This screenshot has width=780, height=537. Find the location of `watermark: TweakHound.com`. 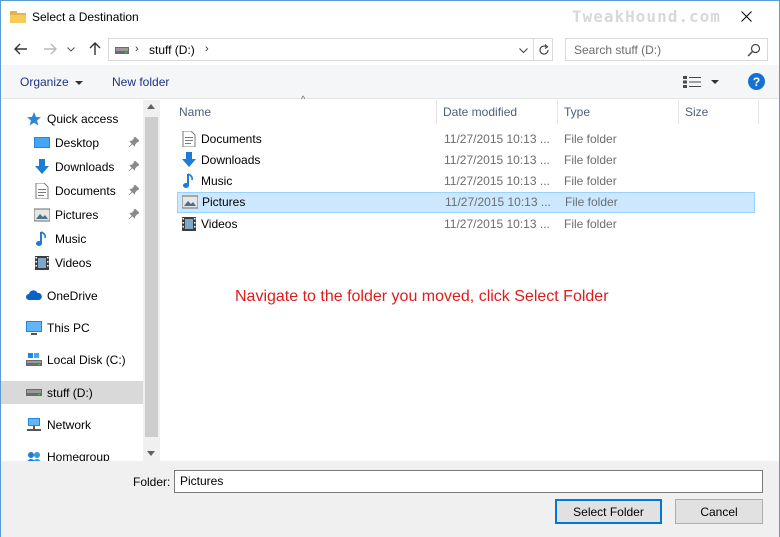

watermark: TweakHound.com is located at coordinates (646, 16).